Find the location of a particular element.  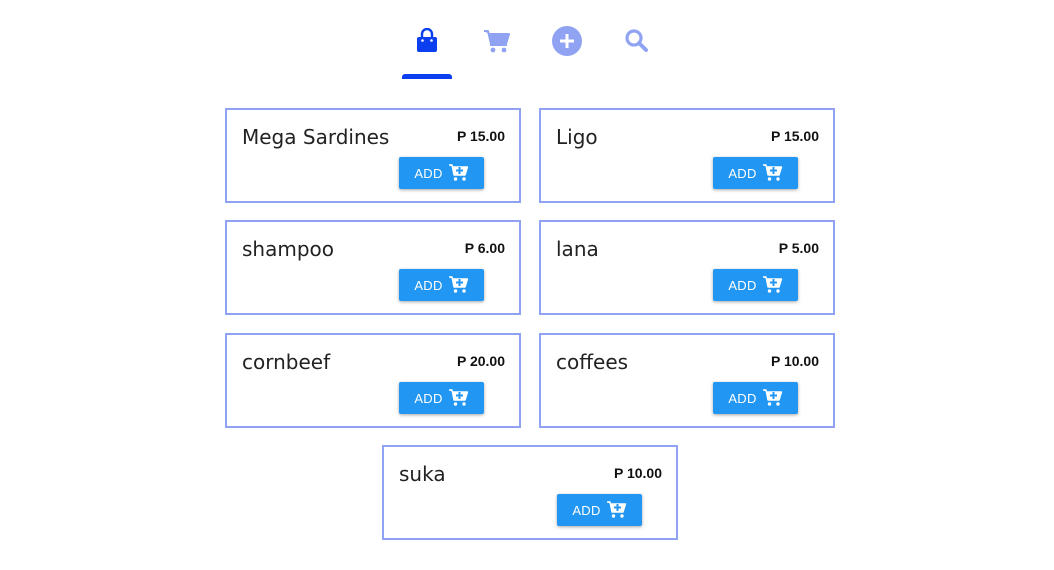

search-icon is located at coordinates (637, 41).